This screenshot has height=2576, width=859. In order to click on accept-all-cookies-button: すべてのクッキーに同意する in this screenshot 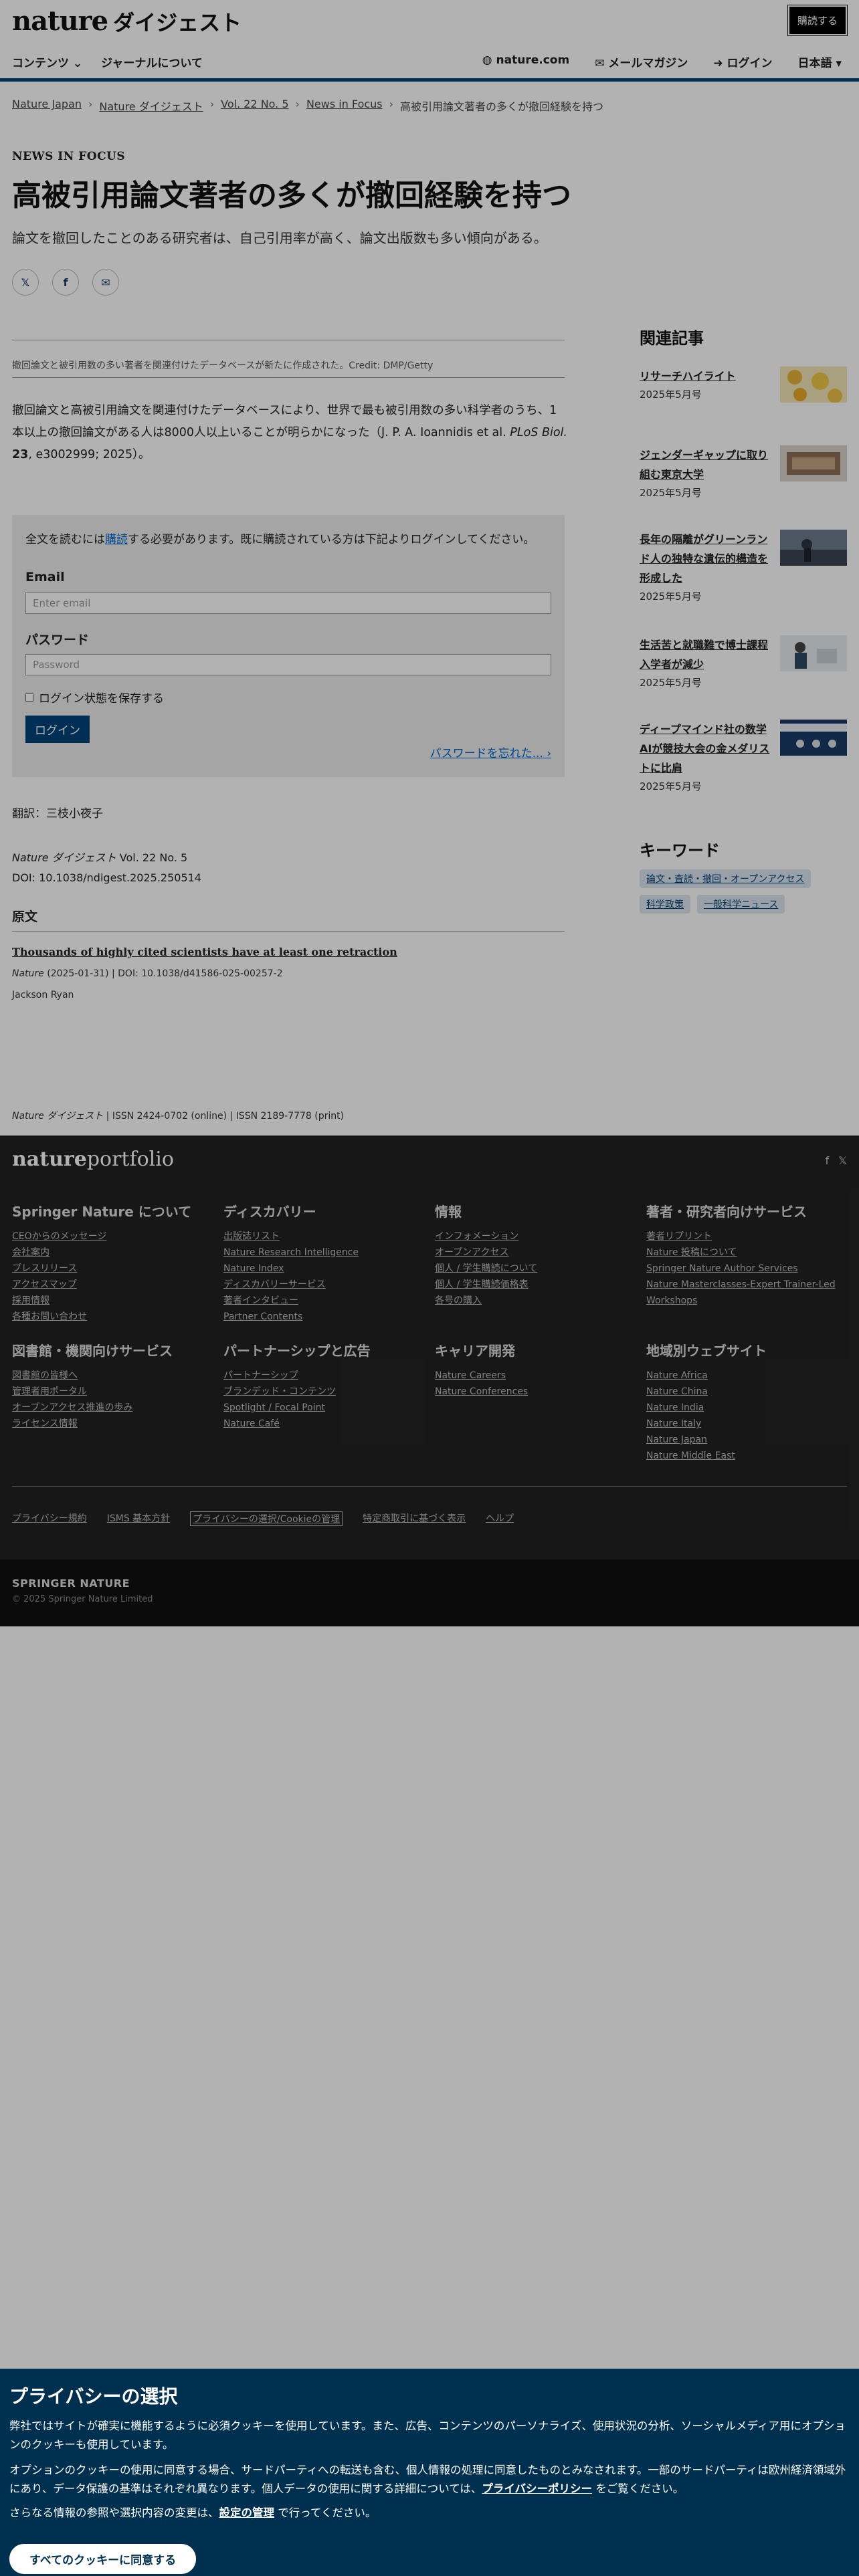, I will do `click(103, 2559)`.